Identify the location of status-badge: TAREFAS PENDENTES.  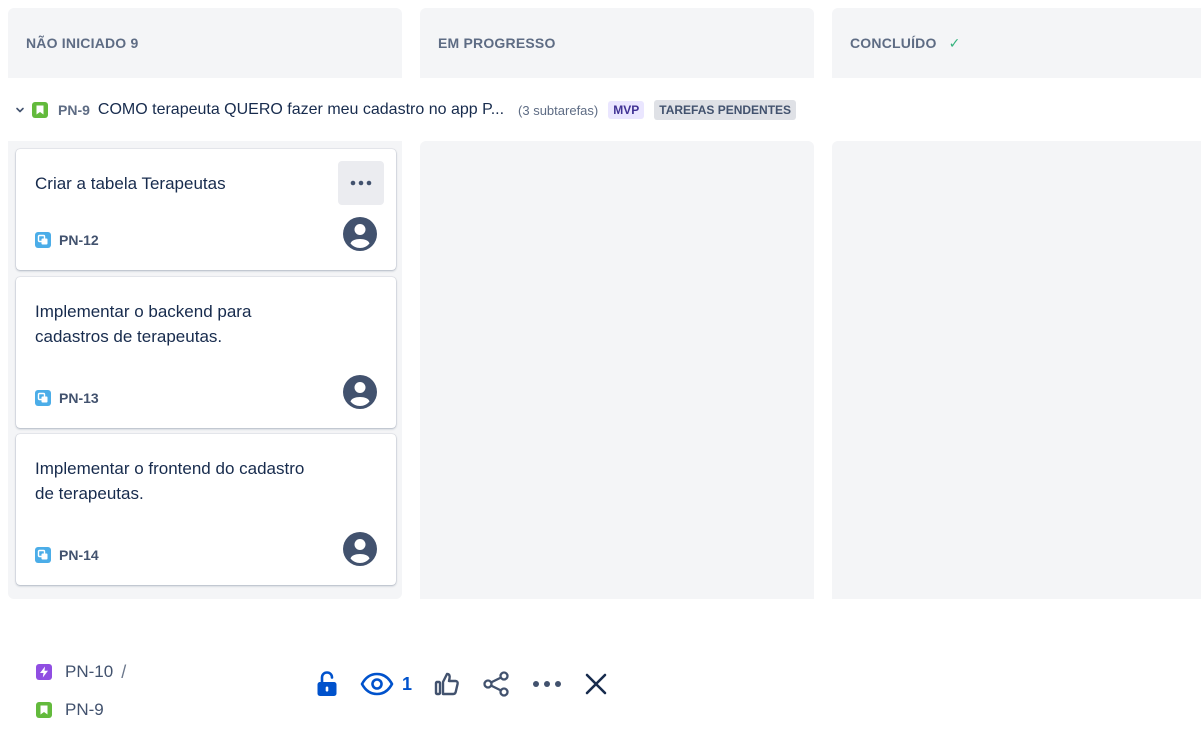
(725, 110).